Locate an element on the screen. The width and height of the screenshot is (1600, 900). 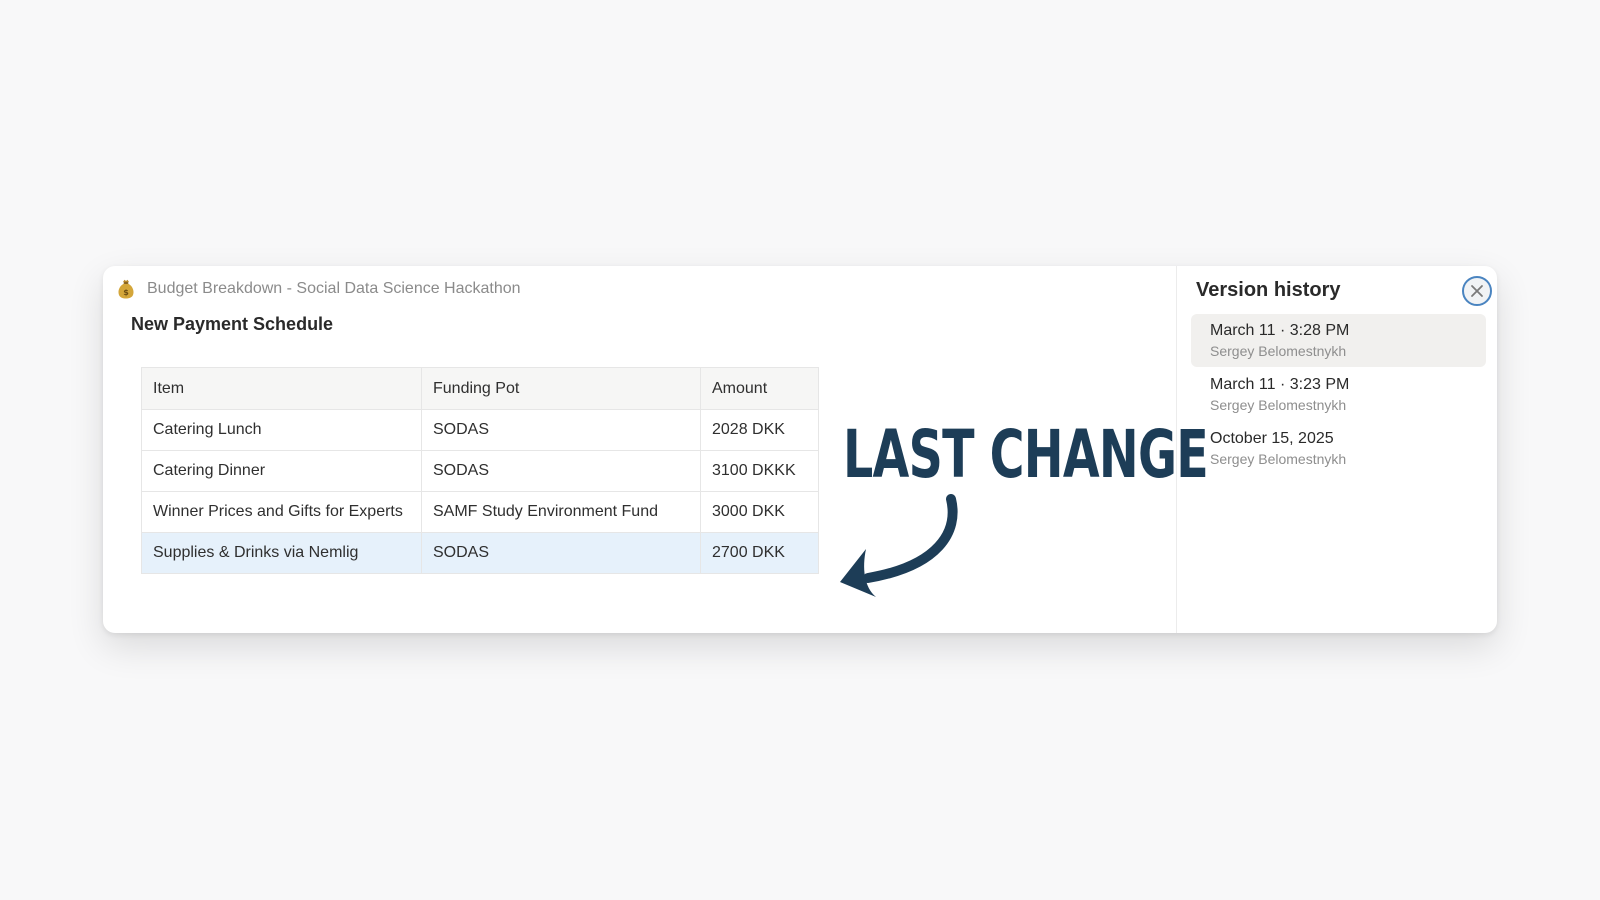
cell-item: Catering Dinner is located at coordinates (281, 471).